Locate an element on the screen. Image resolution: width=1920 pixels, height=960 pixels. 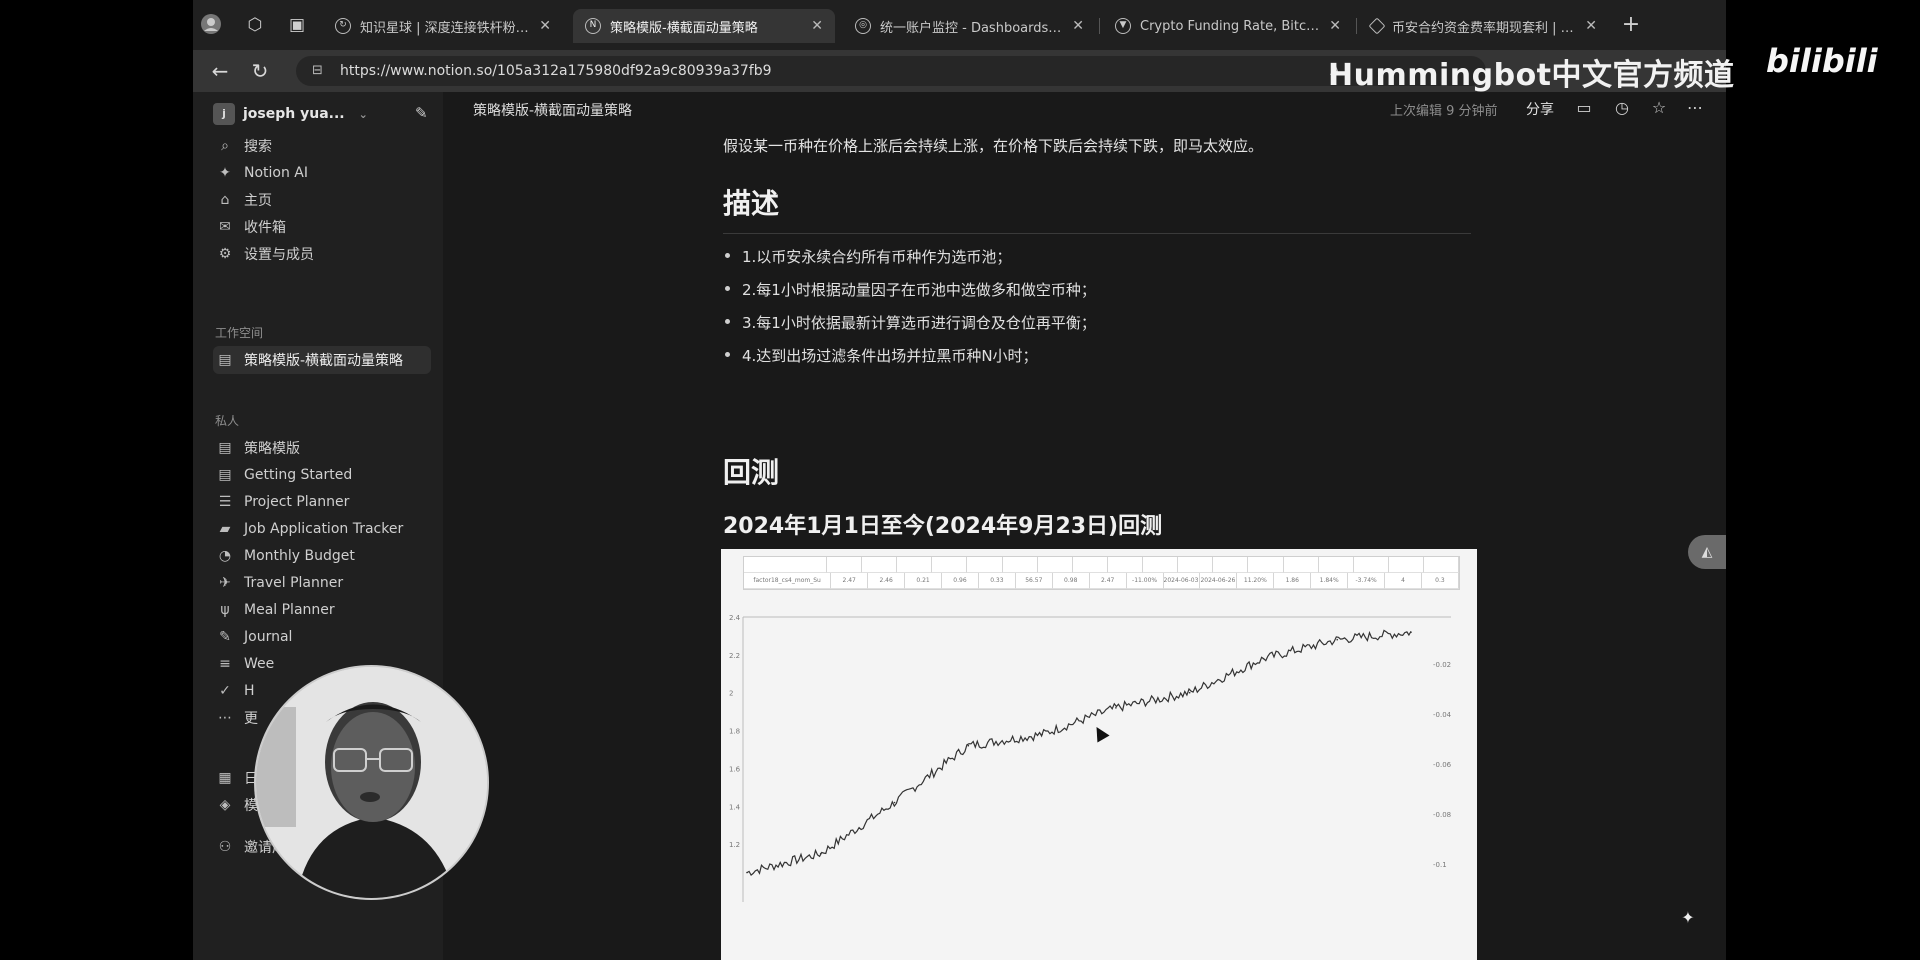
tab-notion: N 策略模版-横截面动量策略 ✕ is located at coordinates (704, 26).